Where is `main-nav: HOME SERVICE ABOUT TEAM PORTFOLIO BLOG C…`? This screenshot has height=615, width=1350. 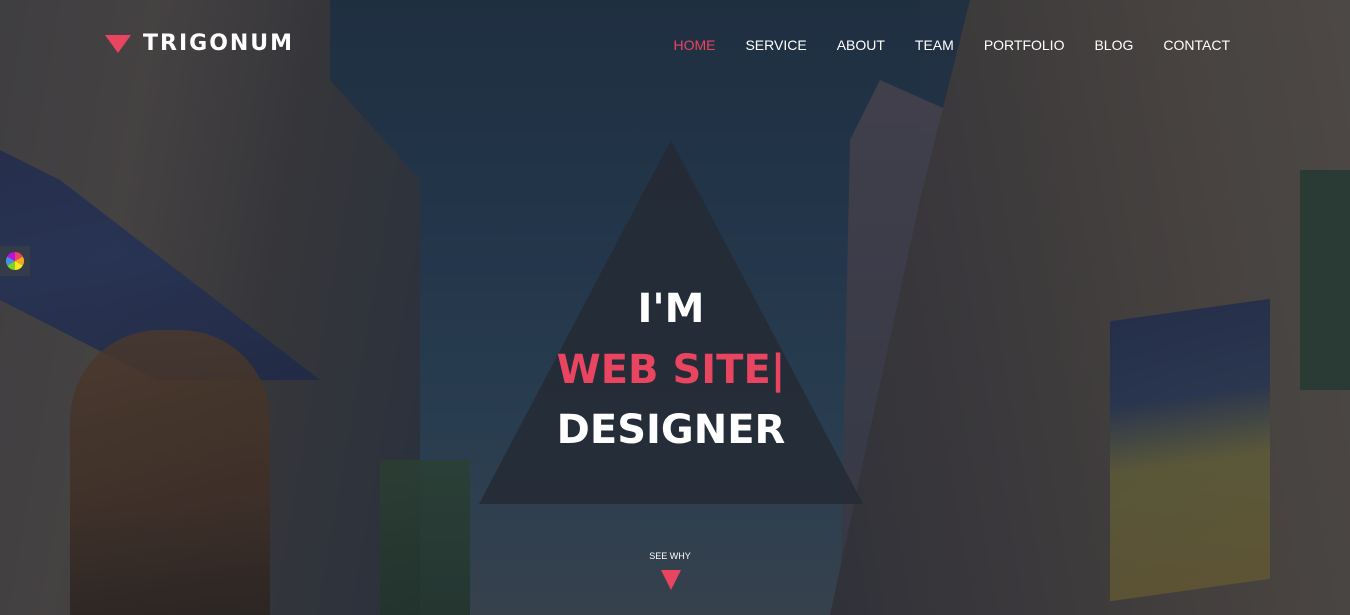 main-nav: HOME SERVICE ABOUT TEAM PORTFOLIO BLOG C… is located at coordinates (936, 45).